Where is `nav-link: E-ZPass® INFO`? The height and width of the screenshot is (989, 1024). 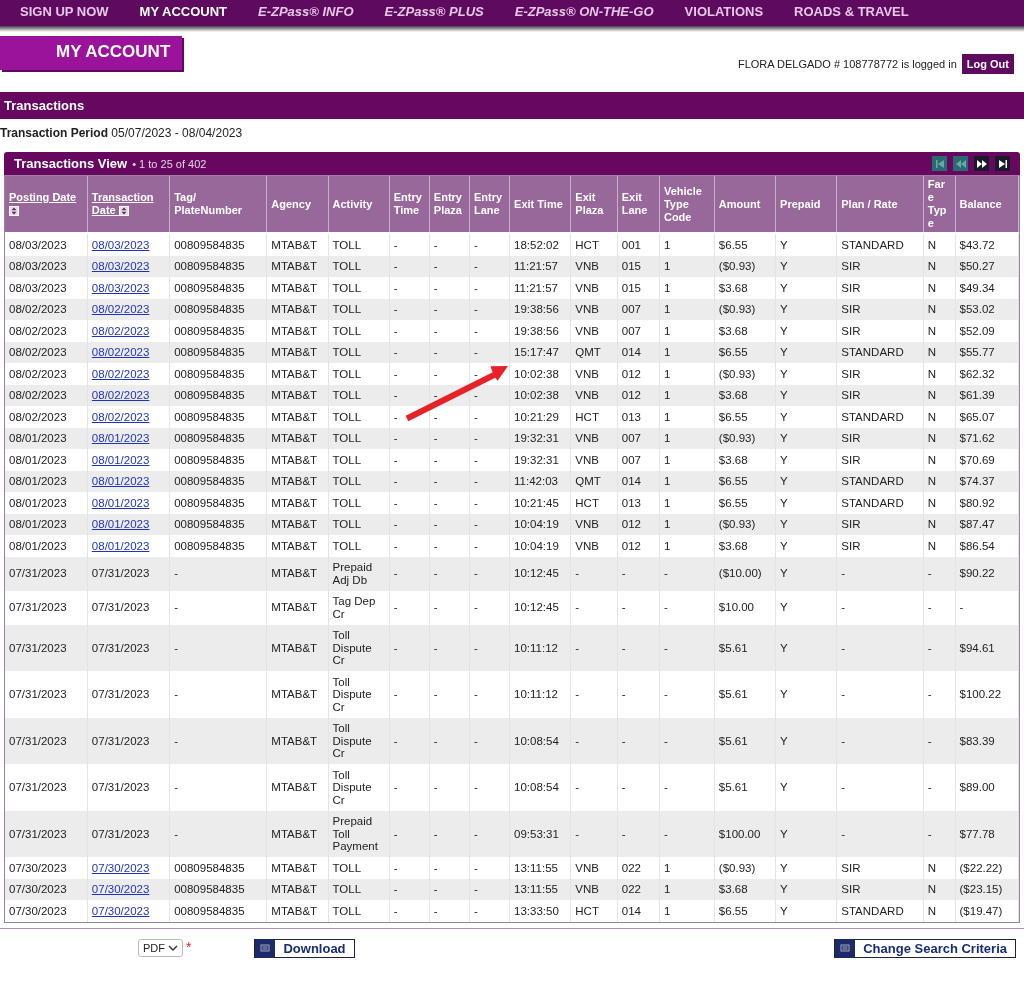 nav-link: E-ZPass® INFO is located at coordinates (306, 11).